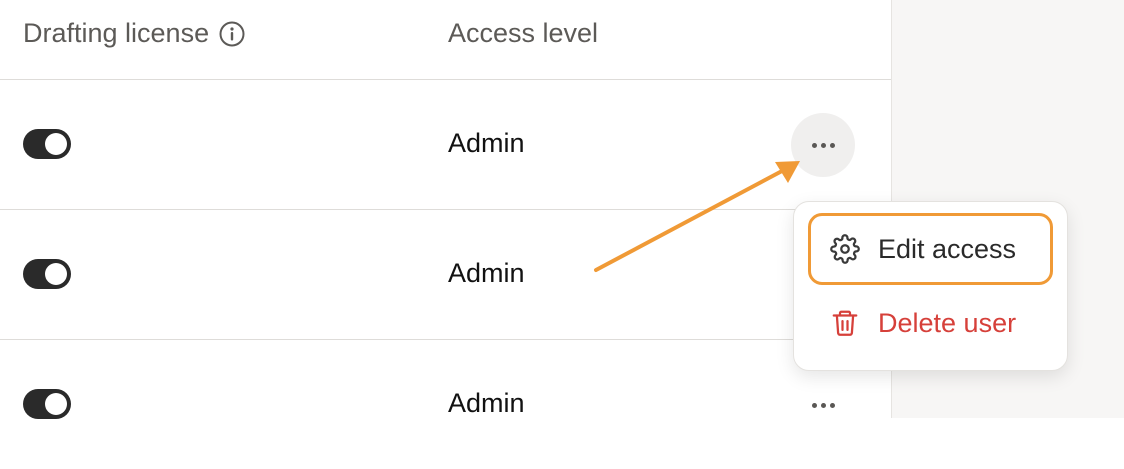 Image resolution: width=1124 pixels, height=469 pixels. Describe the element at coordinates (445, 40) in the screenshot. I see `table-header: Drafting license Access level` at that location.